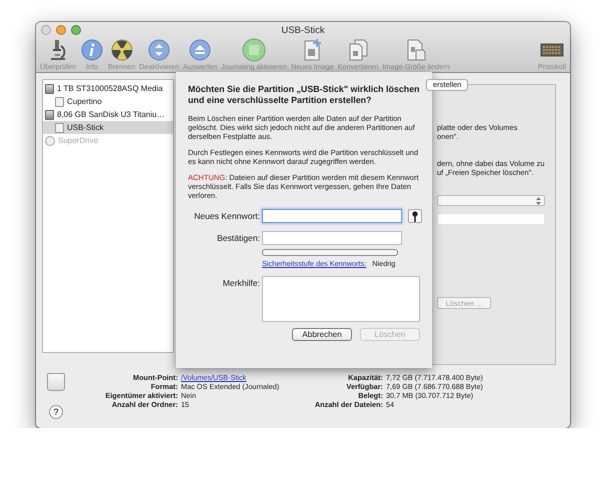 This screenshot has height=480, width=606. Describe the element at coordinates (341, 299) in the screenshot. I see `hint-field` at that location.